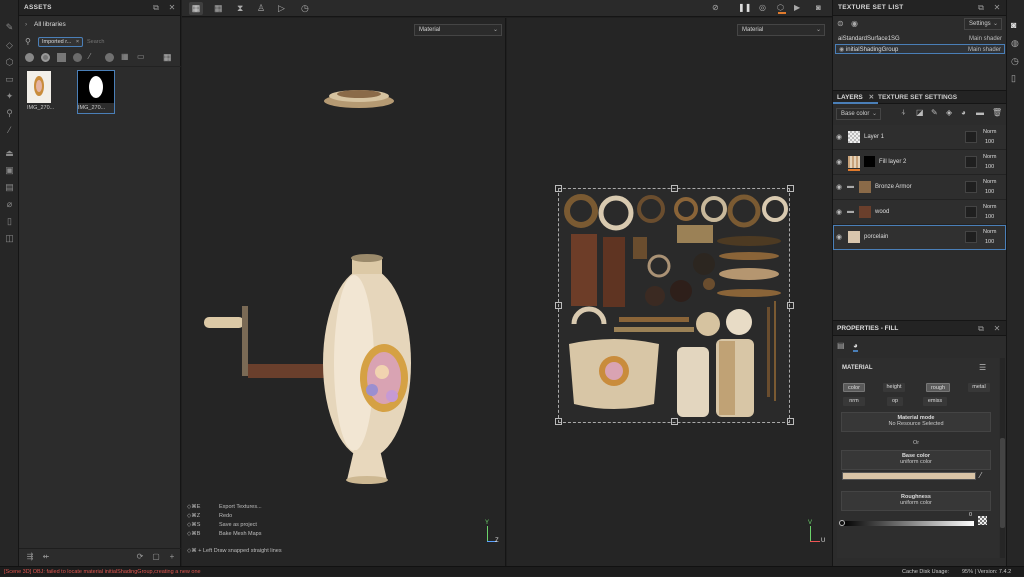 This screenshot has width=1024, height=577. Describe the element at coordinates (980, 112) in the screenshot. I see `add-folder-icon: ▬` at that location.